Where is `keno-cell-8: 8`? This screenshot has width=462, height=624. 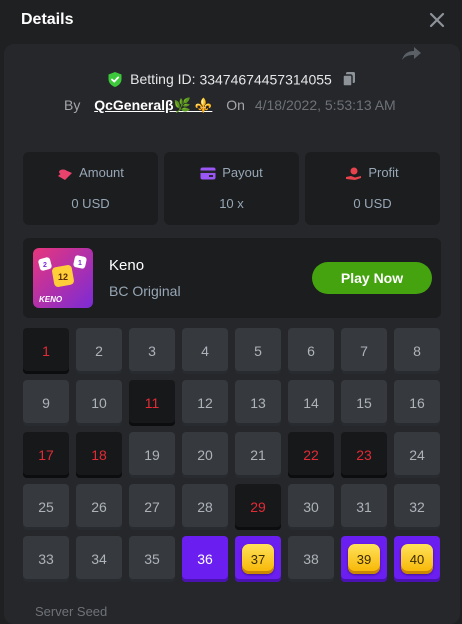 keno-cell-8: 8 is located at coordinates (417, 351).